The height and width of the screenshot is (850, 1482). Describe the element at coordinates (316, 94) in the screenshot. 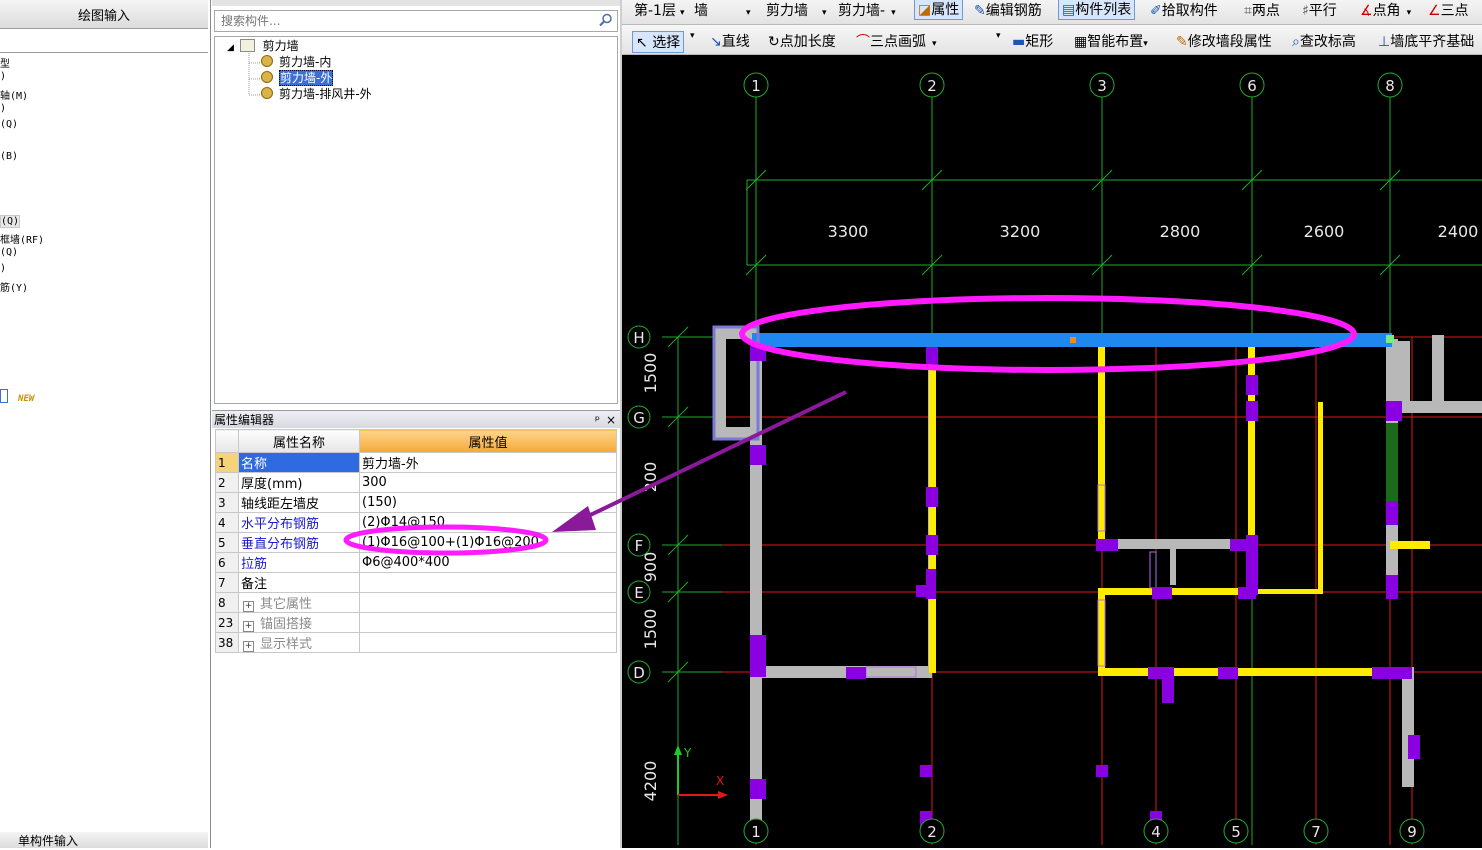

I see `tree-item: 剪力墙-排风井-外` at that location.